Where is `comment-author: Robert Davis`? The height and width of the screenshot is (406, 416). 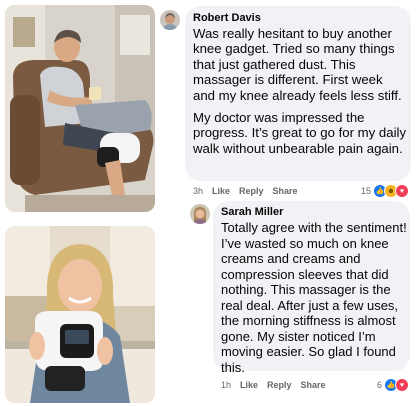 comment-author: Robert Davis is located at coordinates (227, 18).